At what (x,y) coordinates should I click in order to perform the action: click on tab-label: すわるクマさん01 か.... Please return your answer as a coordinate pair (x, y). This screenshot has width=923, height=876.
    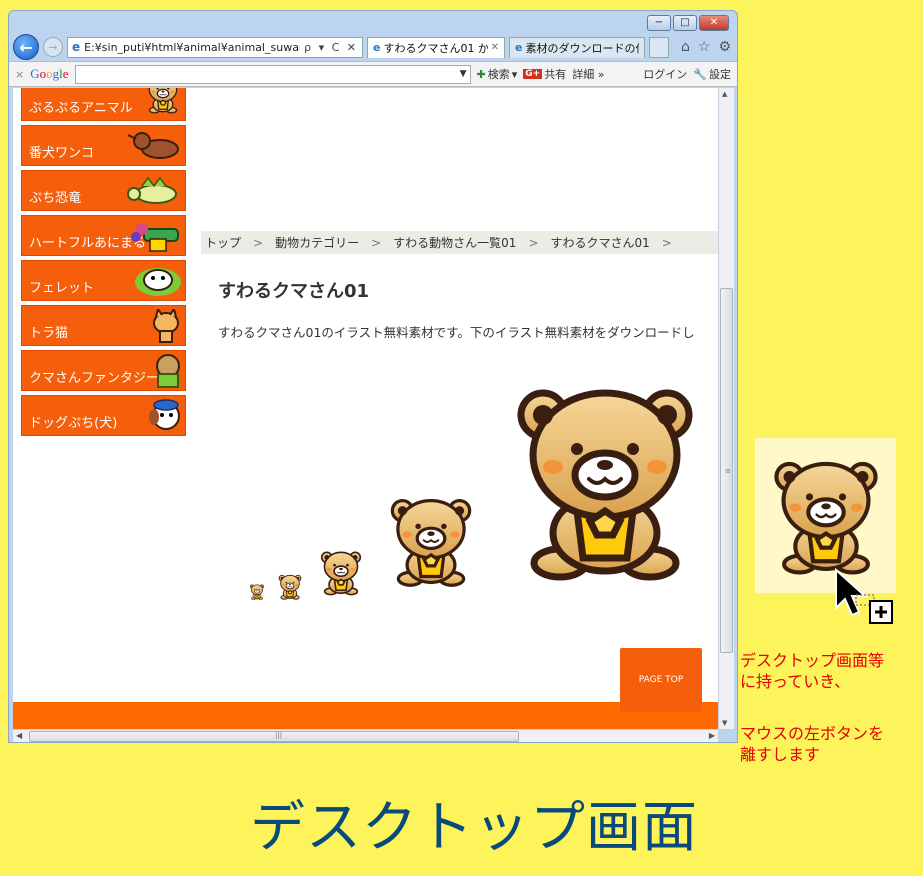
    Looking at the image, I should click on (435, 48).